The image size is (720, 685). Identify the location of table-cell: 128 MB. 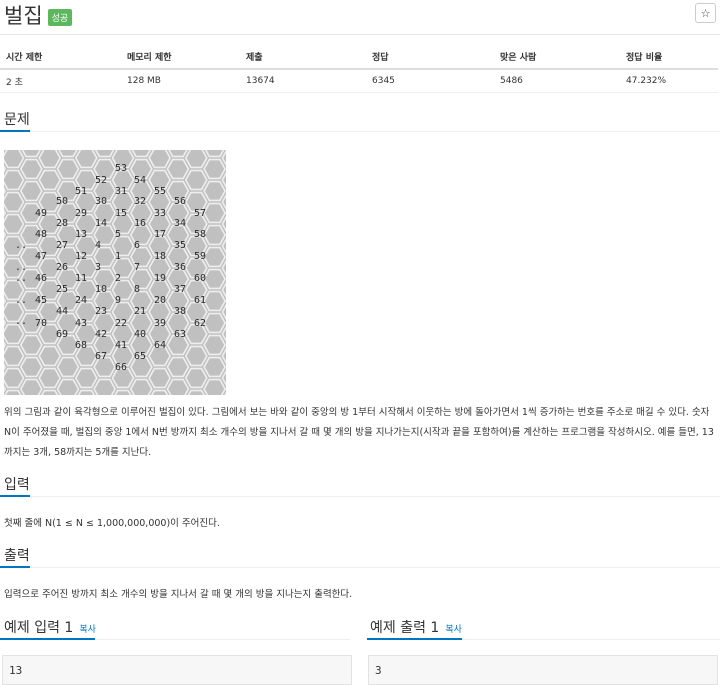
(180, 81).